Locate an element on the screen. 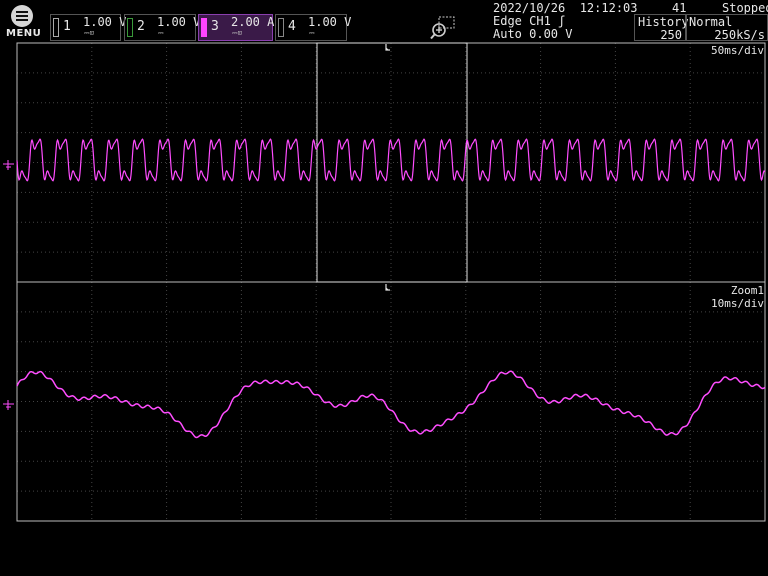  channel-3-swatch is located at coordinates (204, 27).